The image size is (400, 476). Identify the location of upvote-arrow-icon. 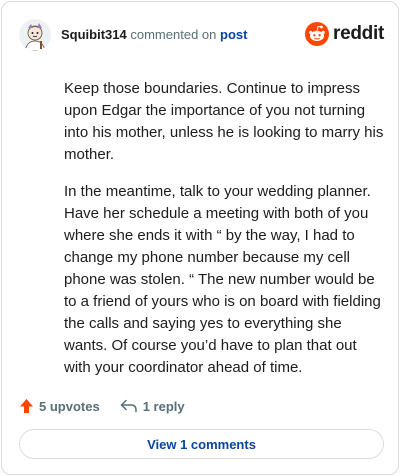
(26, 406).